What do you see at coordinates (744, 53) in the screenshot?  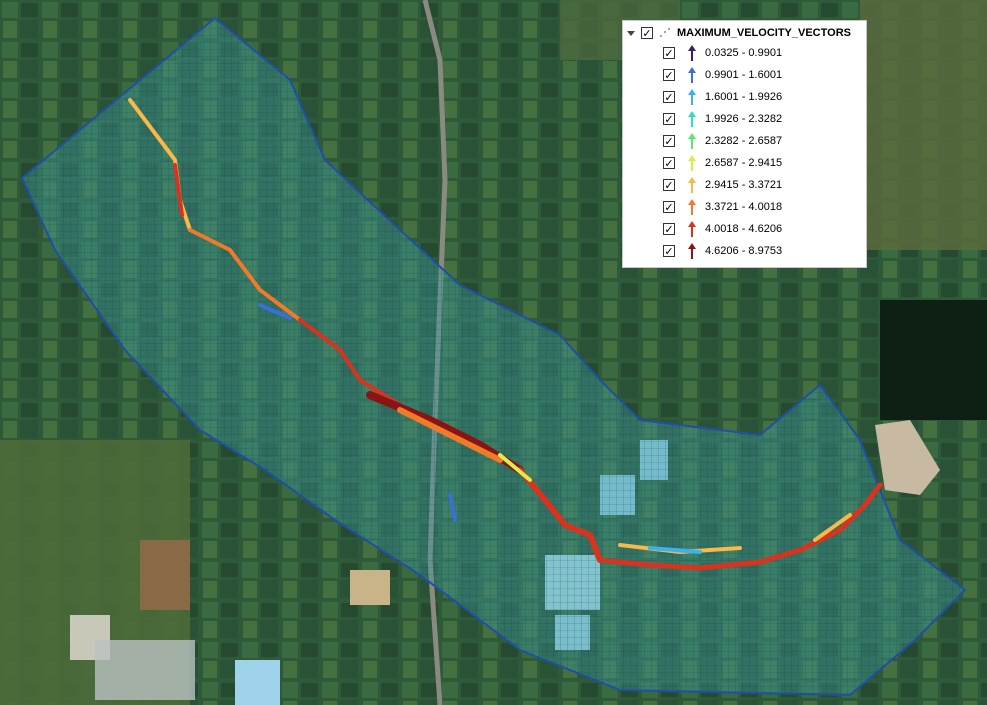 I see `class-label: 0.0325 - 0.9901` at bounding box center [744, 53].